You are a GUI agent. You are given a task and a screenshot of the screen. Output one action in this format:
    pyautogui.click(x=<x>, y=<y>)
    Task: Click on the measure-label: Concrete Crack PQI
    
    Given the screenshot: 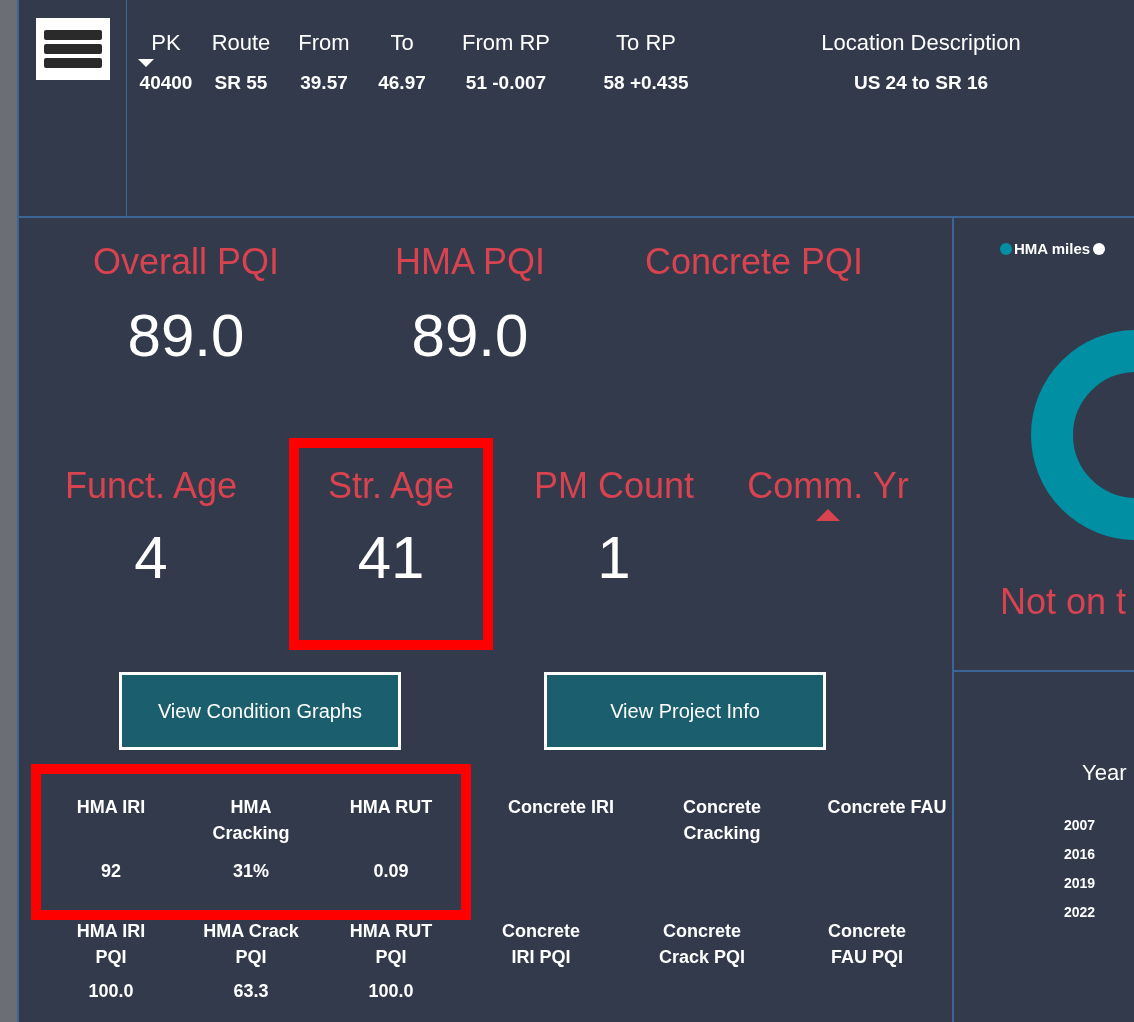 What is the action you would take?
    pyautogui.click(x=701, y=944)
    